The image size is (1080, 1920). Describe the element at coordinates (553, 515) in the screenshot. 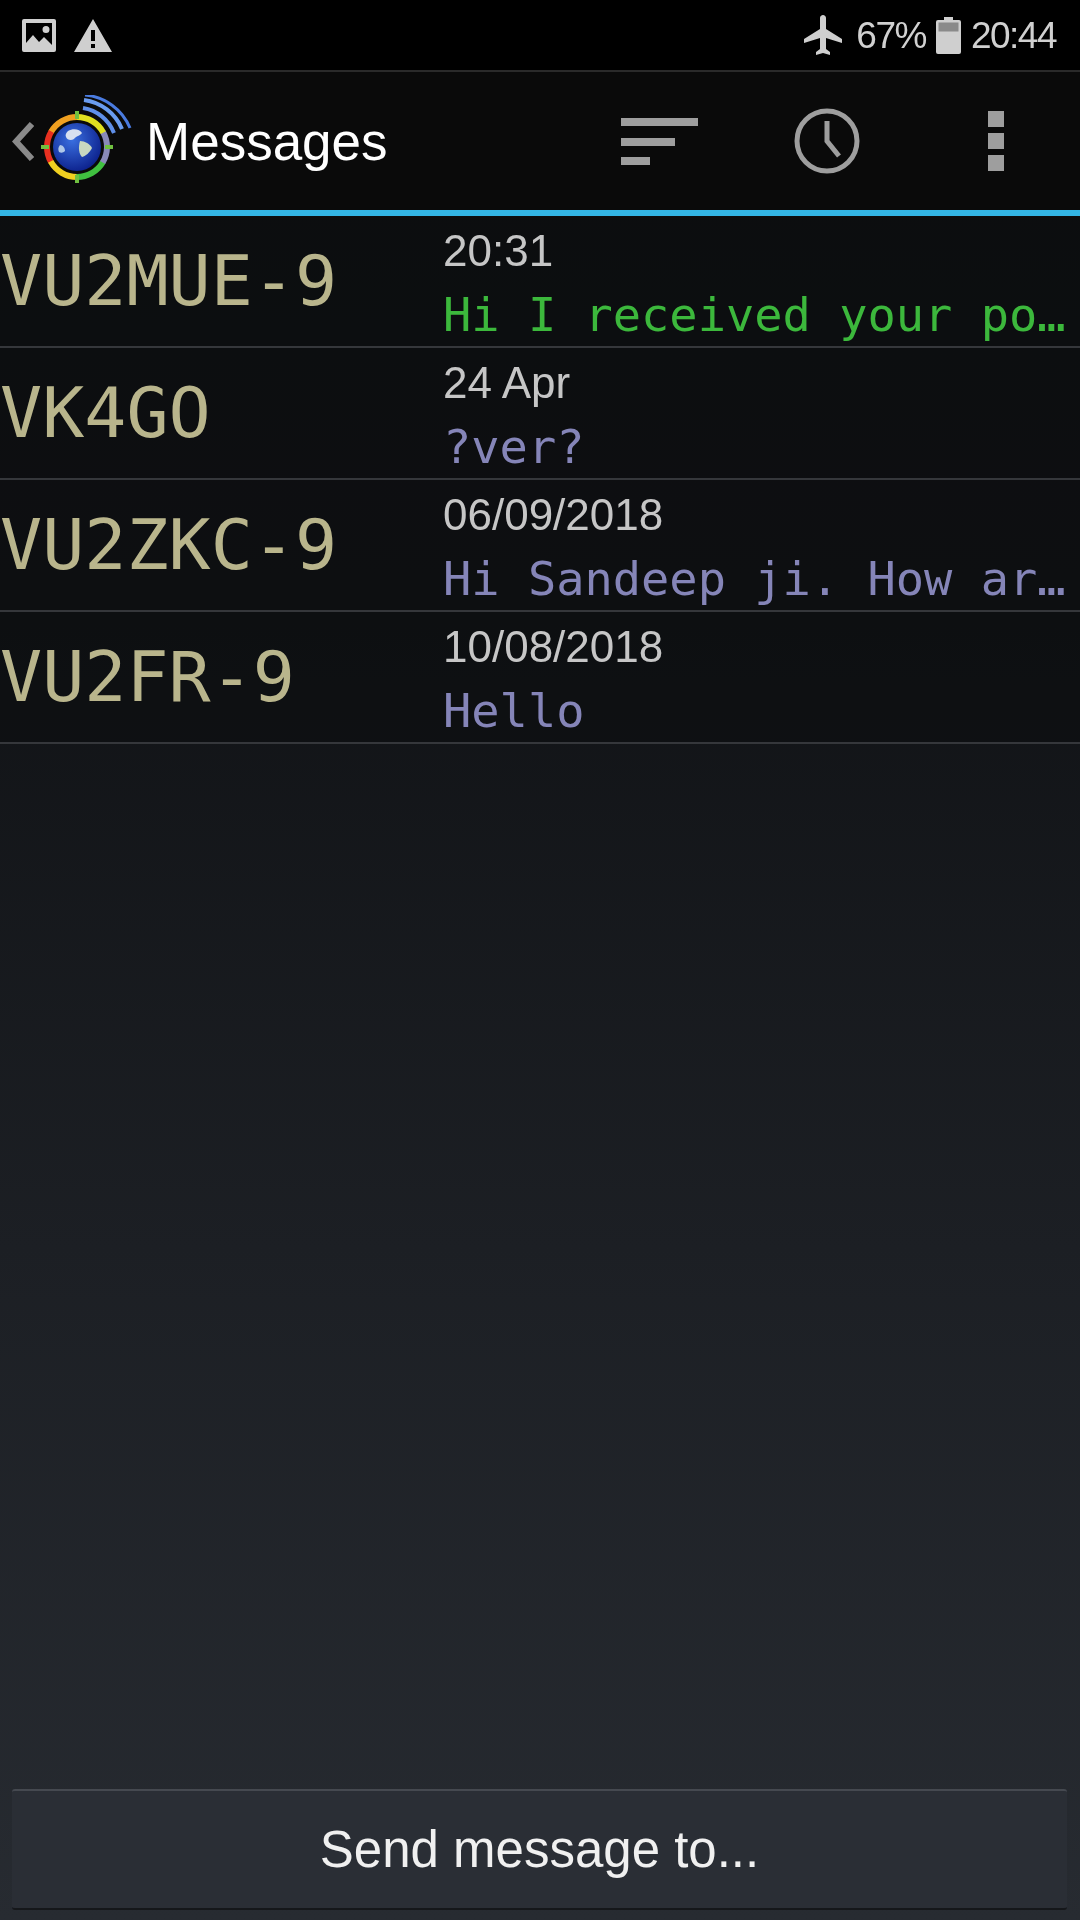

I see `message-date: 06/09/2018` at that location.